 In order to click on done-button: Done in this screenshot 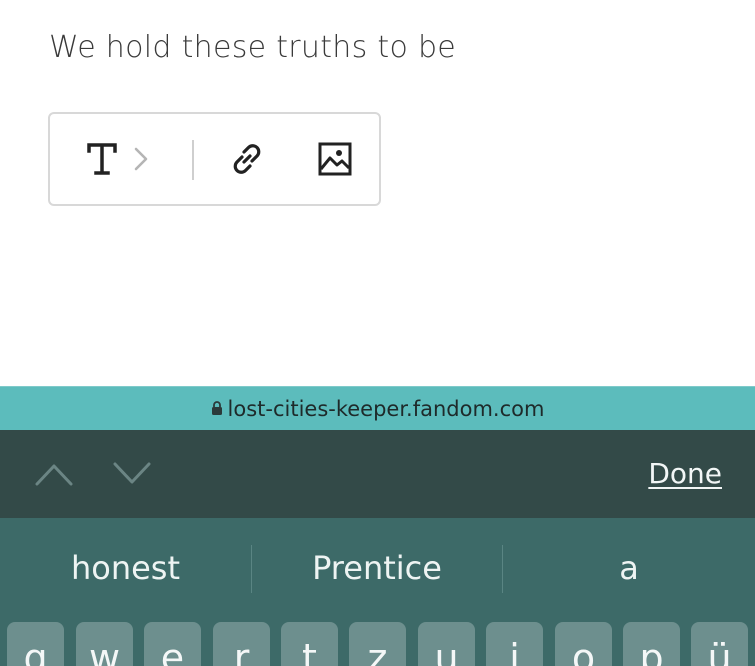, I will do `click(685, 473)`.